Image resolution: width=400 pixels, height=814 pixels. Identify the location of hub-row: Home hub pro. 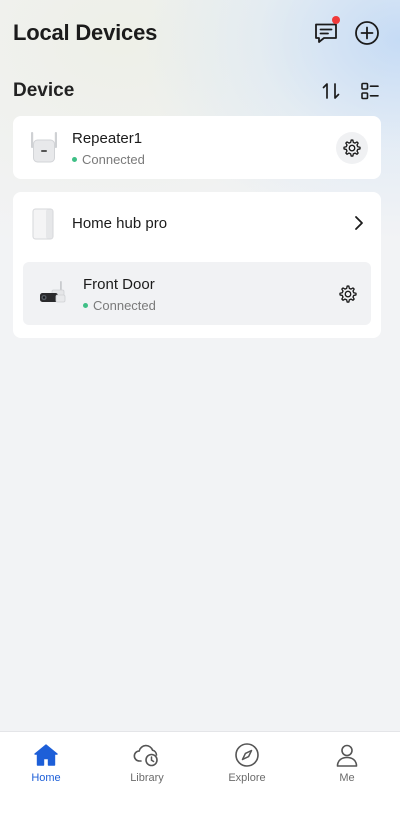
(197, 224).